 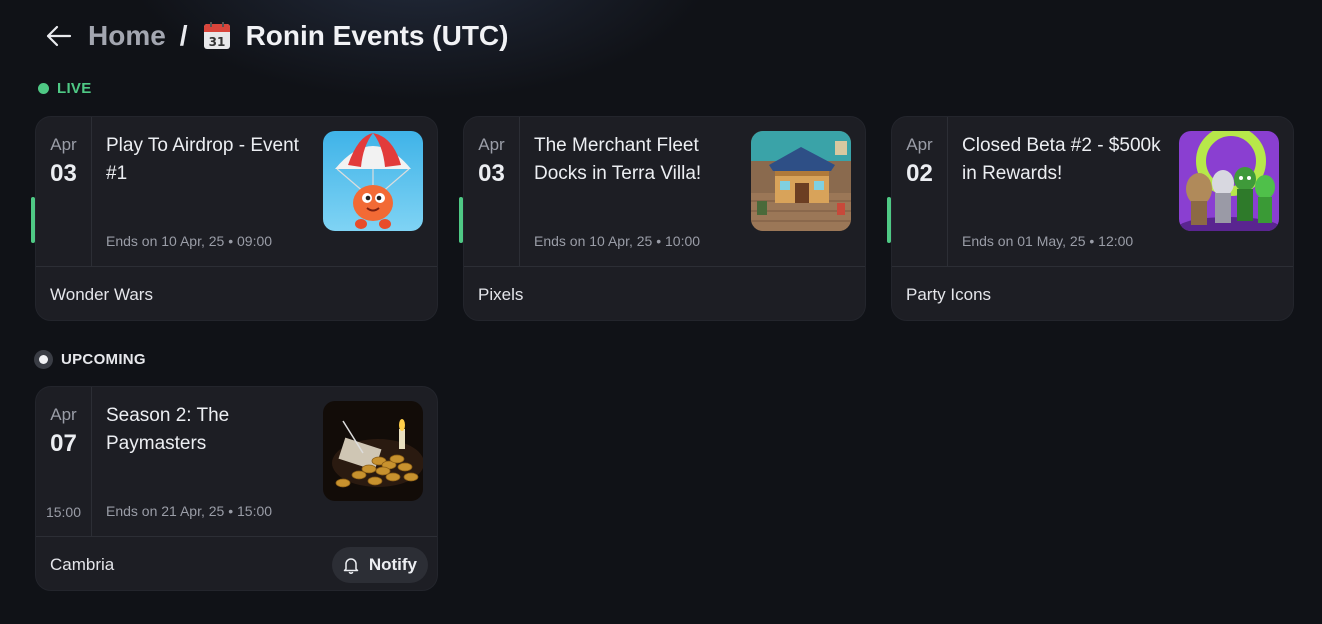 I want to click on live-section-label: LIVE, so click(x=65, y=88).